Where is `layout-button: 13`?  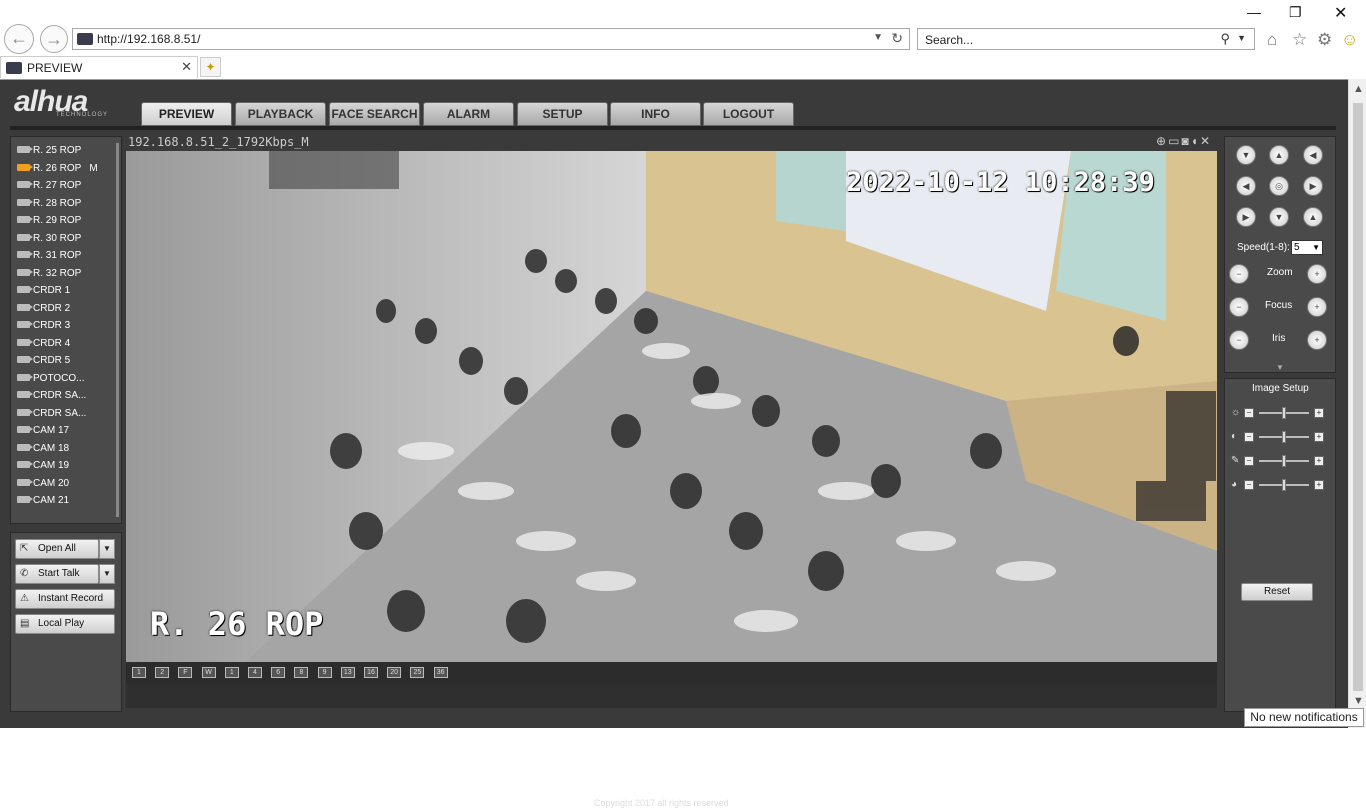
layout-button: 13 is located at coordinates (347, 672).